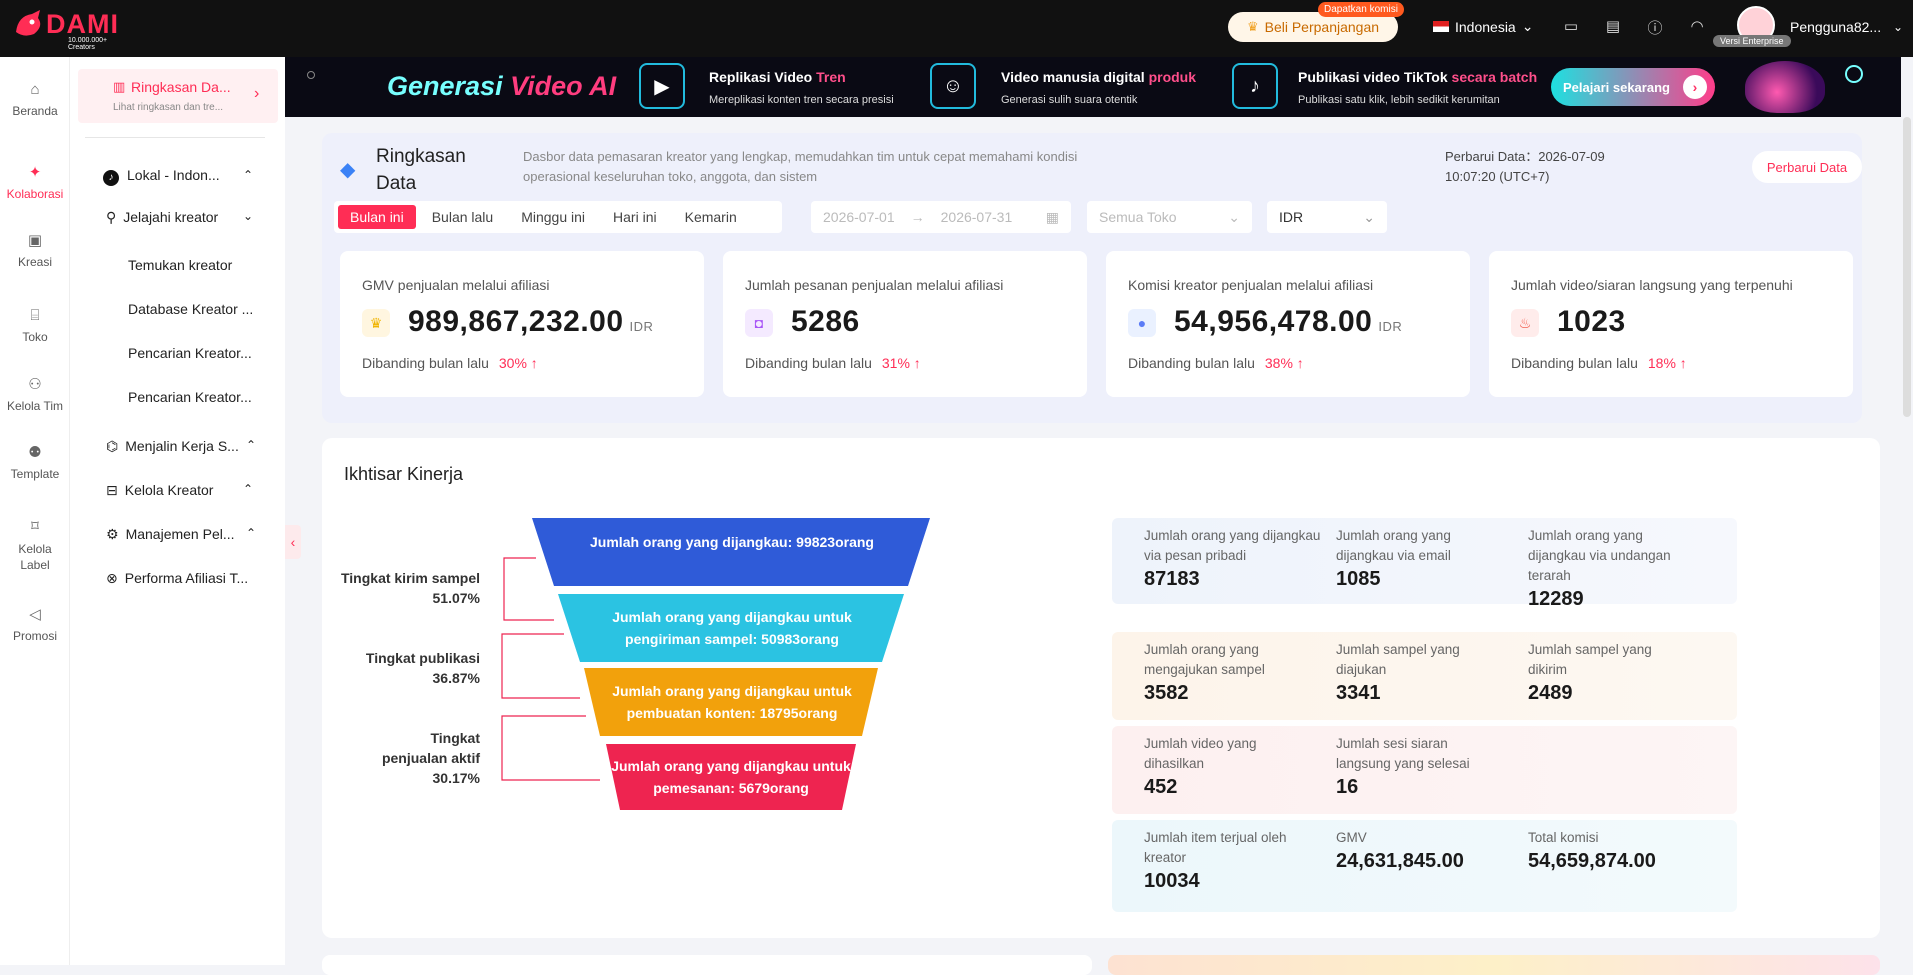 The height and width of the screenshot is (975, 1913). Describe the element at coordinates (1785, 87) in the screenshot. I see `robot-mascot-icon` at that location.